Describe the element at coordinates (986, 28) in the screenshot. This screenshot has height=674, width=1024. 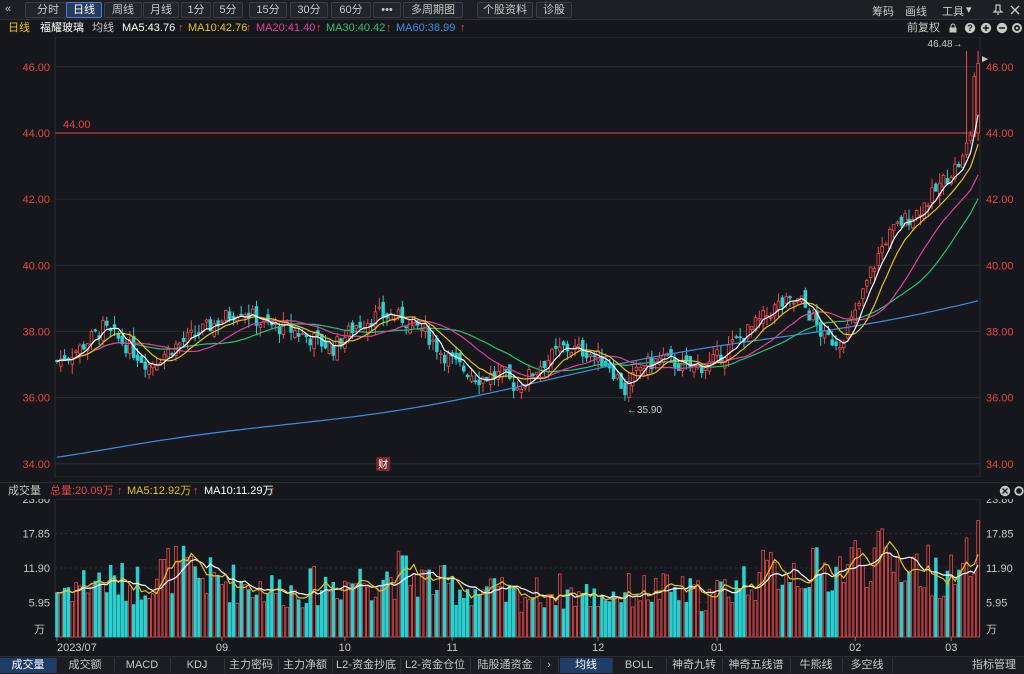
I see `zoom-in-icon` at that location.